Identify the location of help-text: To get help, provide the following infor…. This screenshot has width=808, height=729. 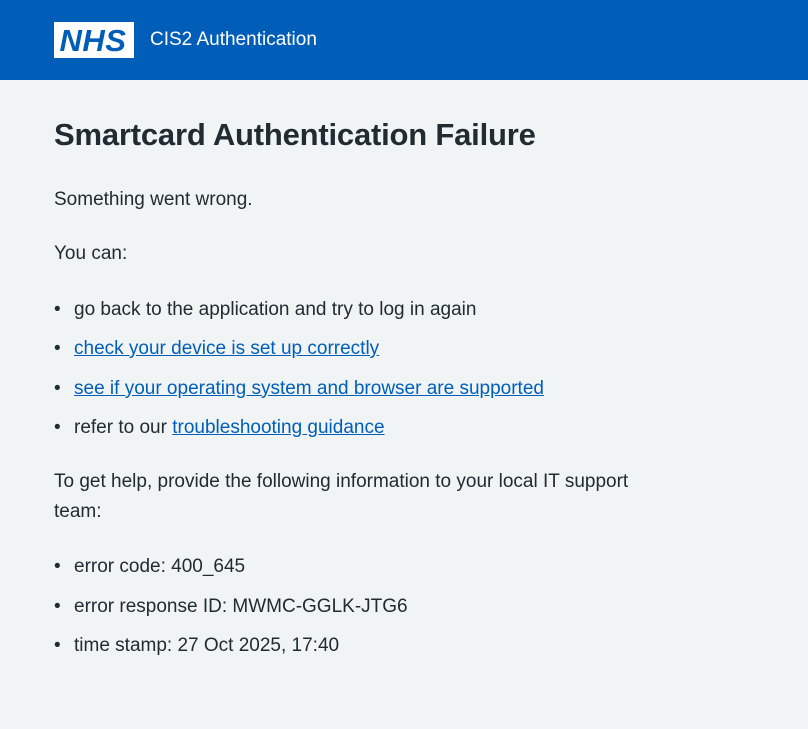
(341, 496).